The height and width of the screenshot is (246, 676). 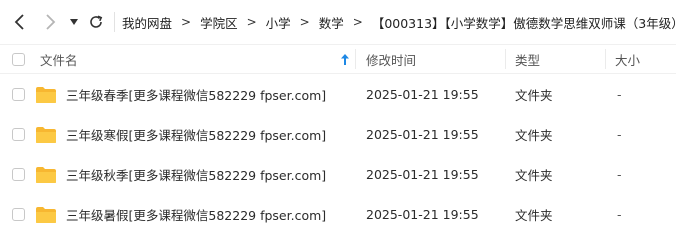 I want to click on breadcrumb-item-math: 数学, so click(x=331, y=22).